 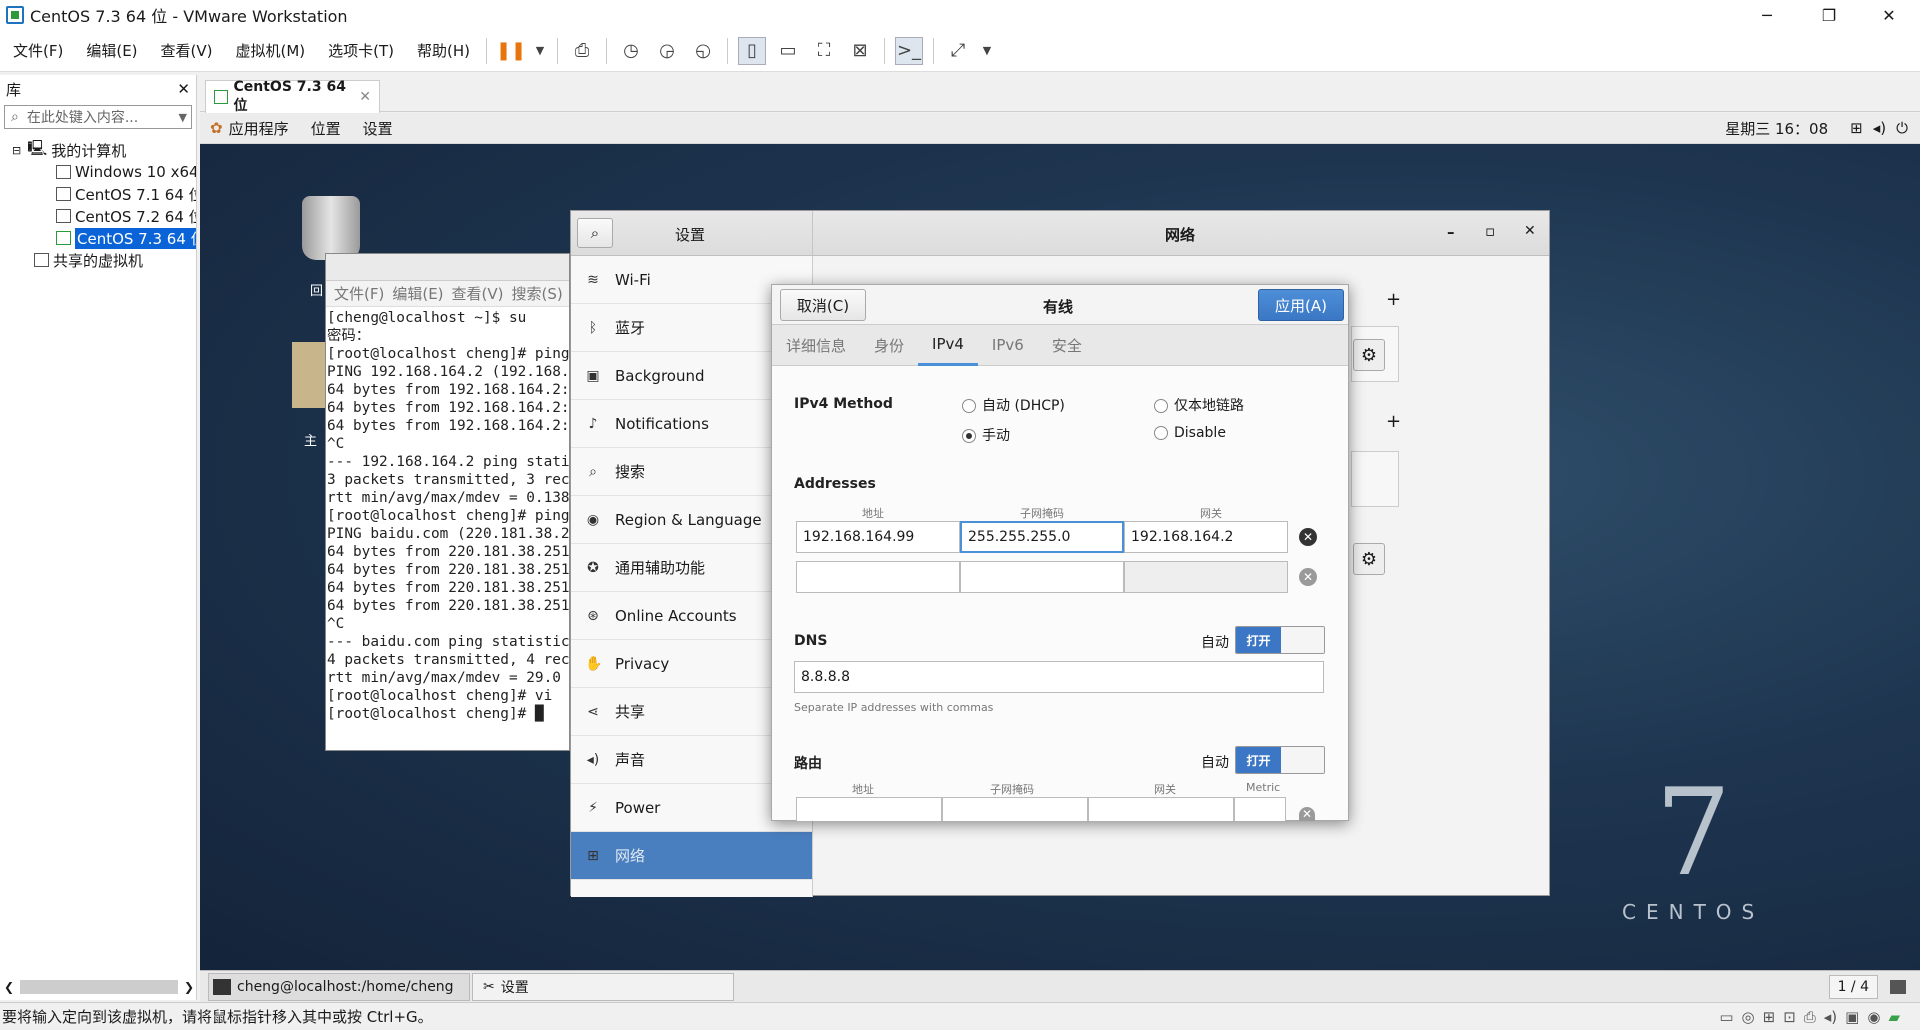 I want to click on tree-item-vm-selected: CentOS 7.3 64 位, so click(x=98, y=238).